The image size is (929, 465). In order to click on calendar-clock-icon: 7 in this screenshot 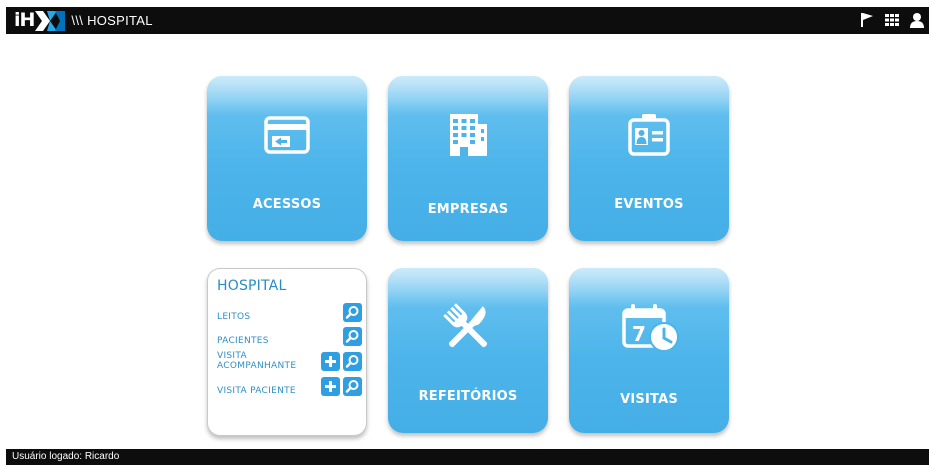, I will do `click(649, 330)`.